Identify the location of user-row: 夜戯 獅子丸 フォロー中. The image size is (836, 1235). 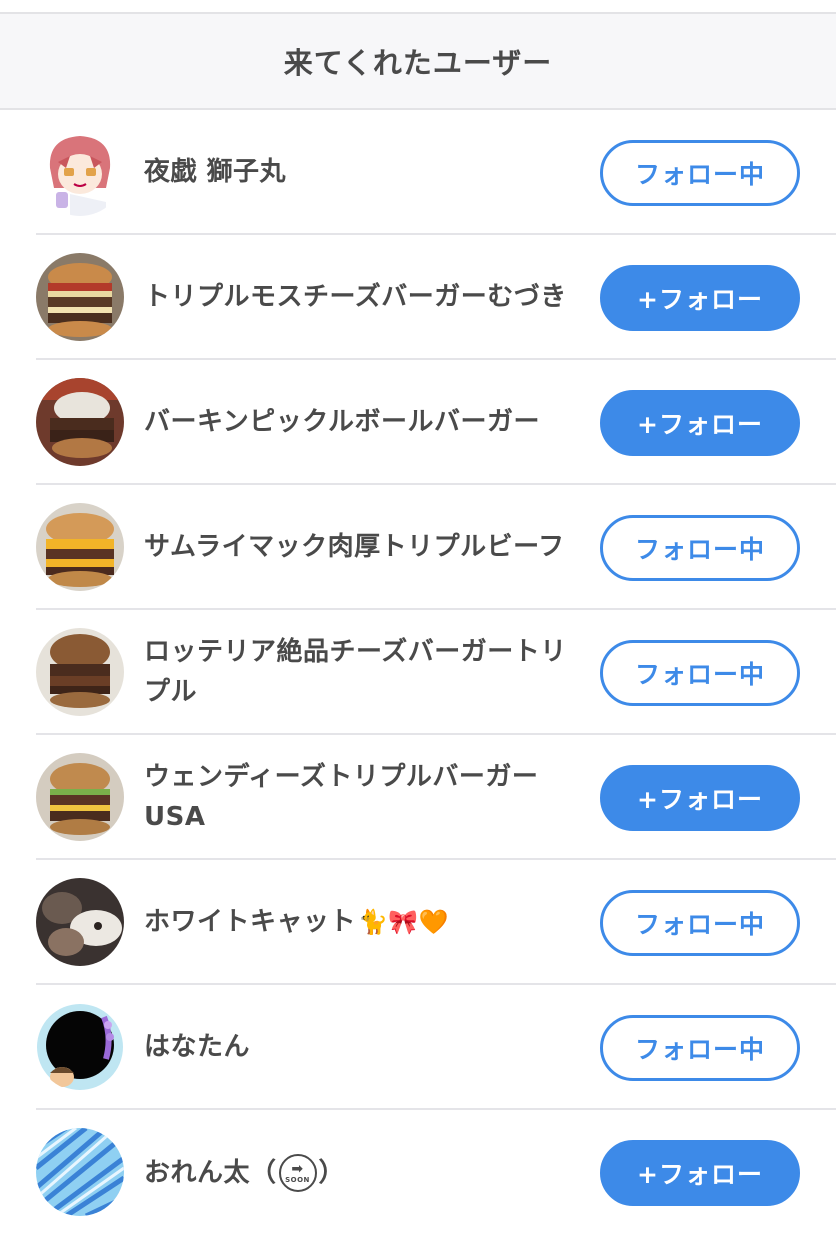
(436, 172).